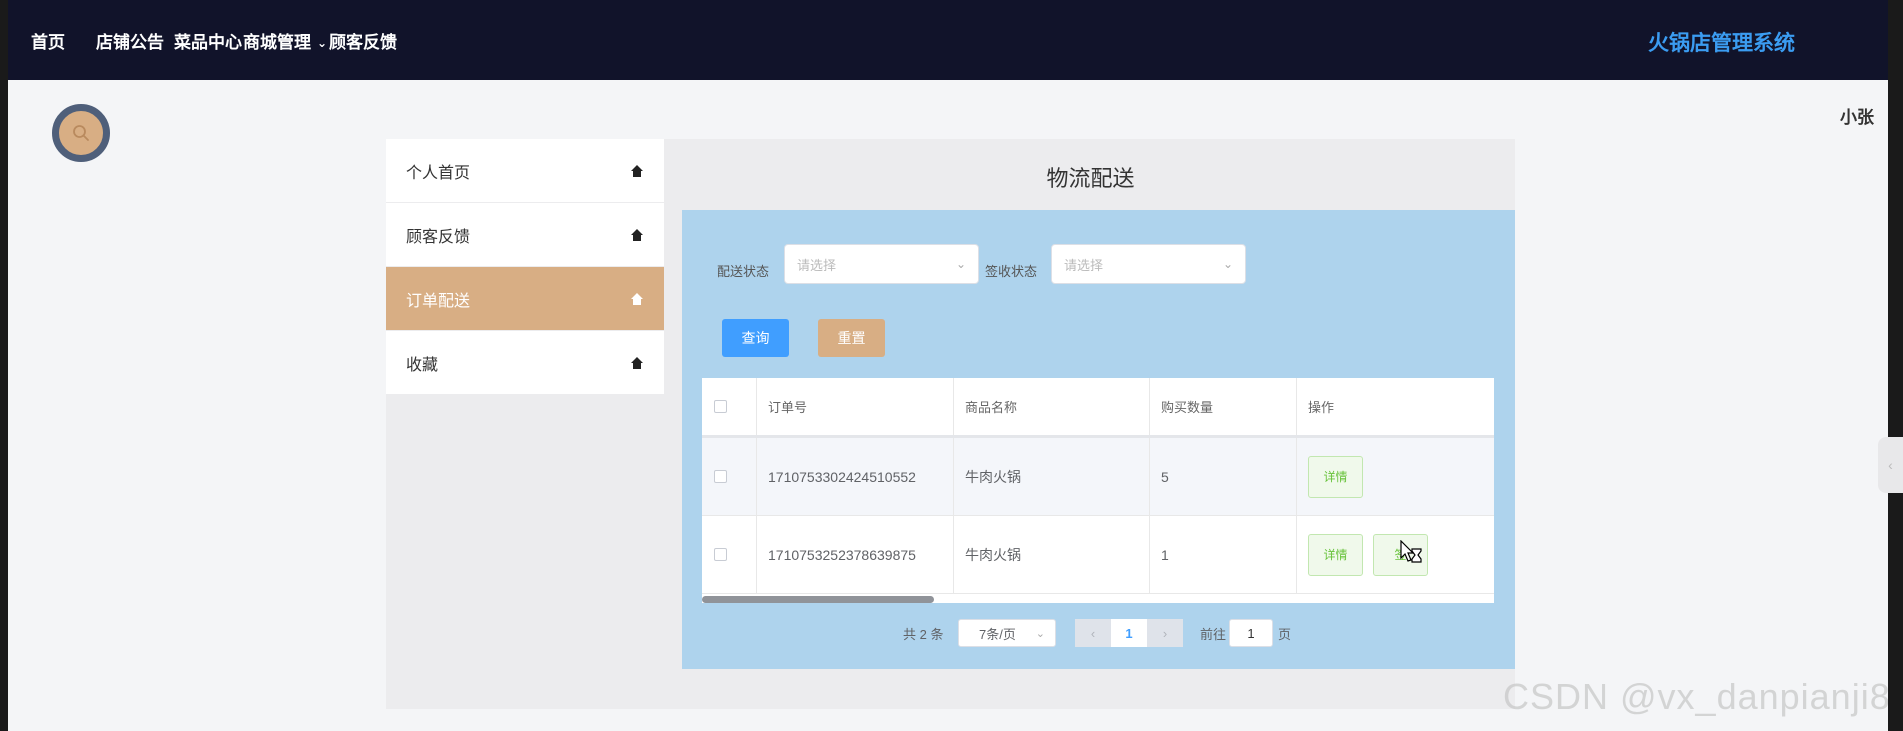  Describe the element at coordinates (525, 363) in the screenshot. I see `sidebar-item-favorites: 收藏` at that location.